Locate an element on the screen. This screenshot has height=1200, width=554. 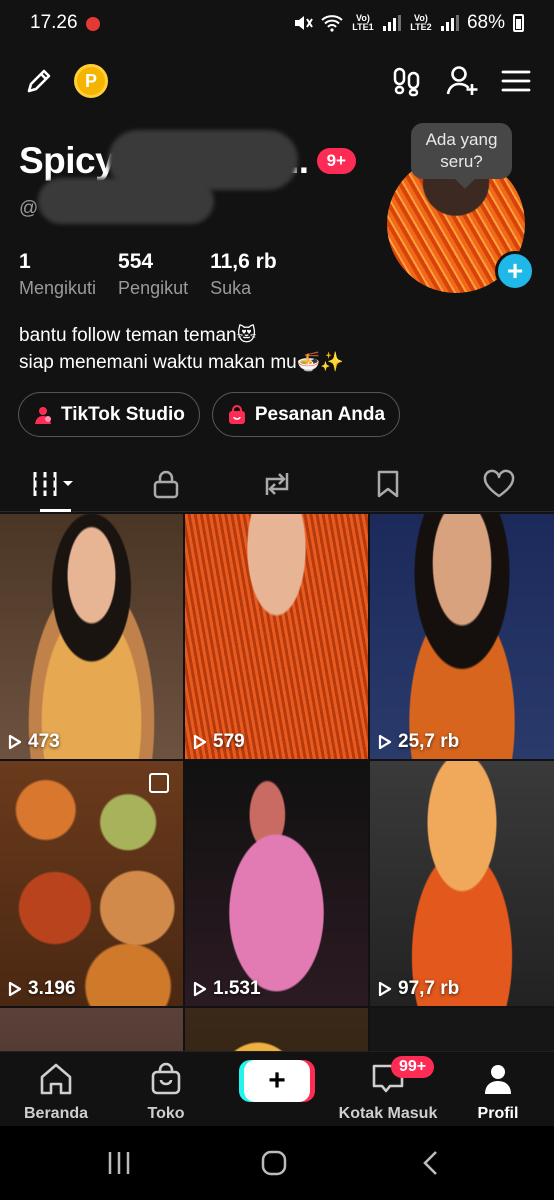
footprints-icon is located at coordinates (407, 81).